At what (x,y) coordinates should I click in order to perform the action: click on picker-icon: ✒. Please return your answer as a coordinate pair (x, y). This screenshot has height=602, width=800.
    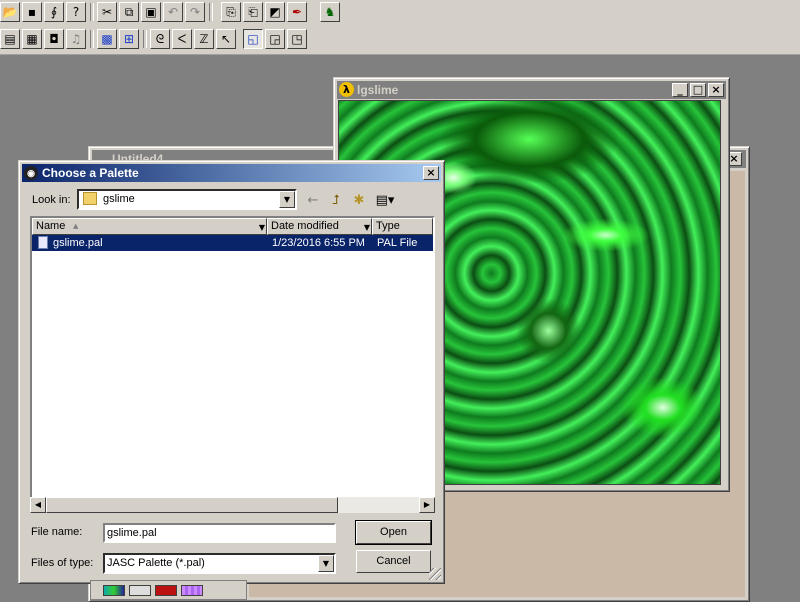
    Looking at the image, I should click on (297, 12).